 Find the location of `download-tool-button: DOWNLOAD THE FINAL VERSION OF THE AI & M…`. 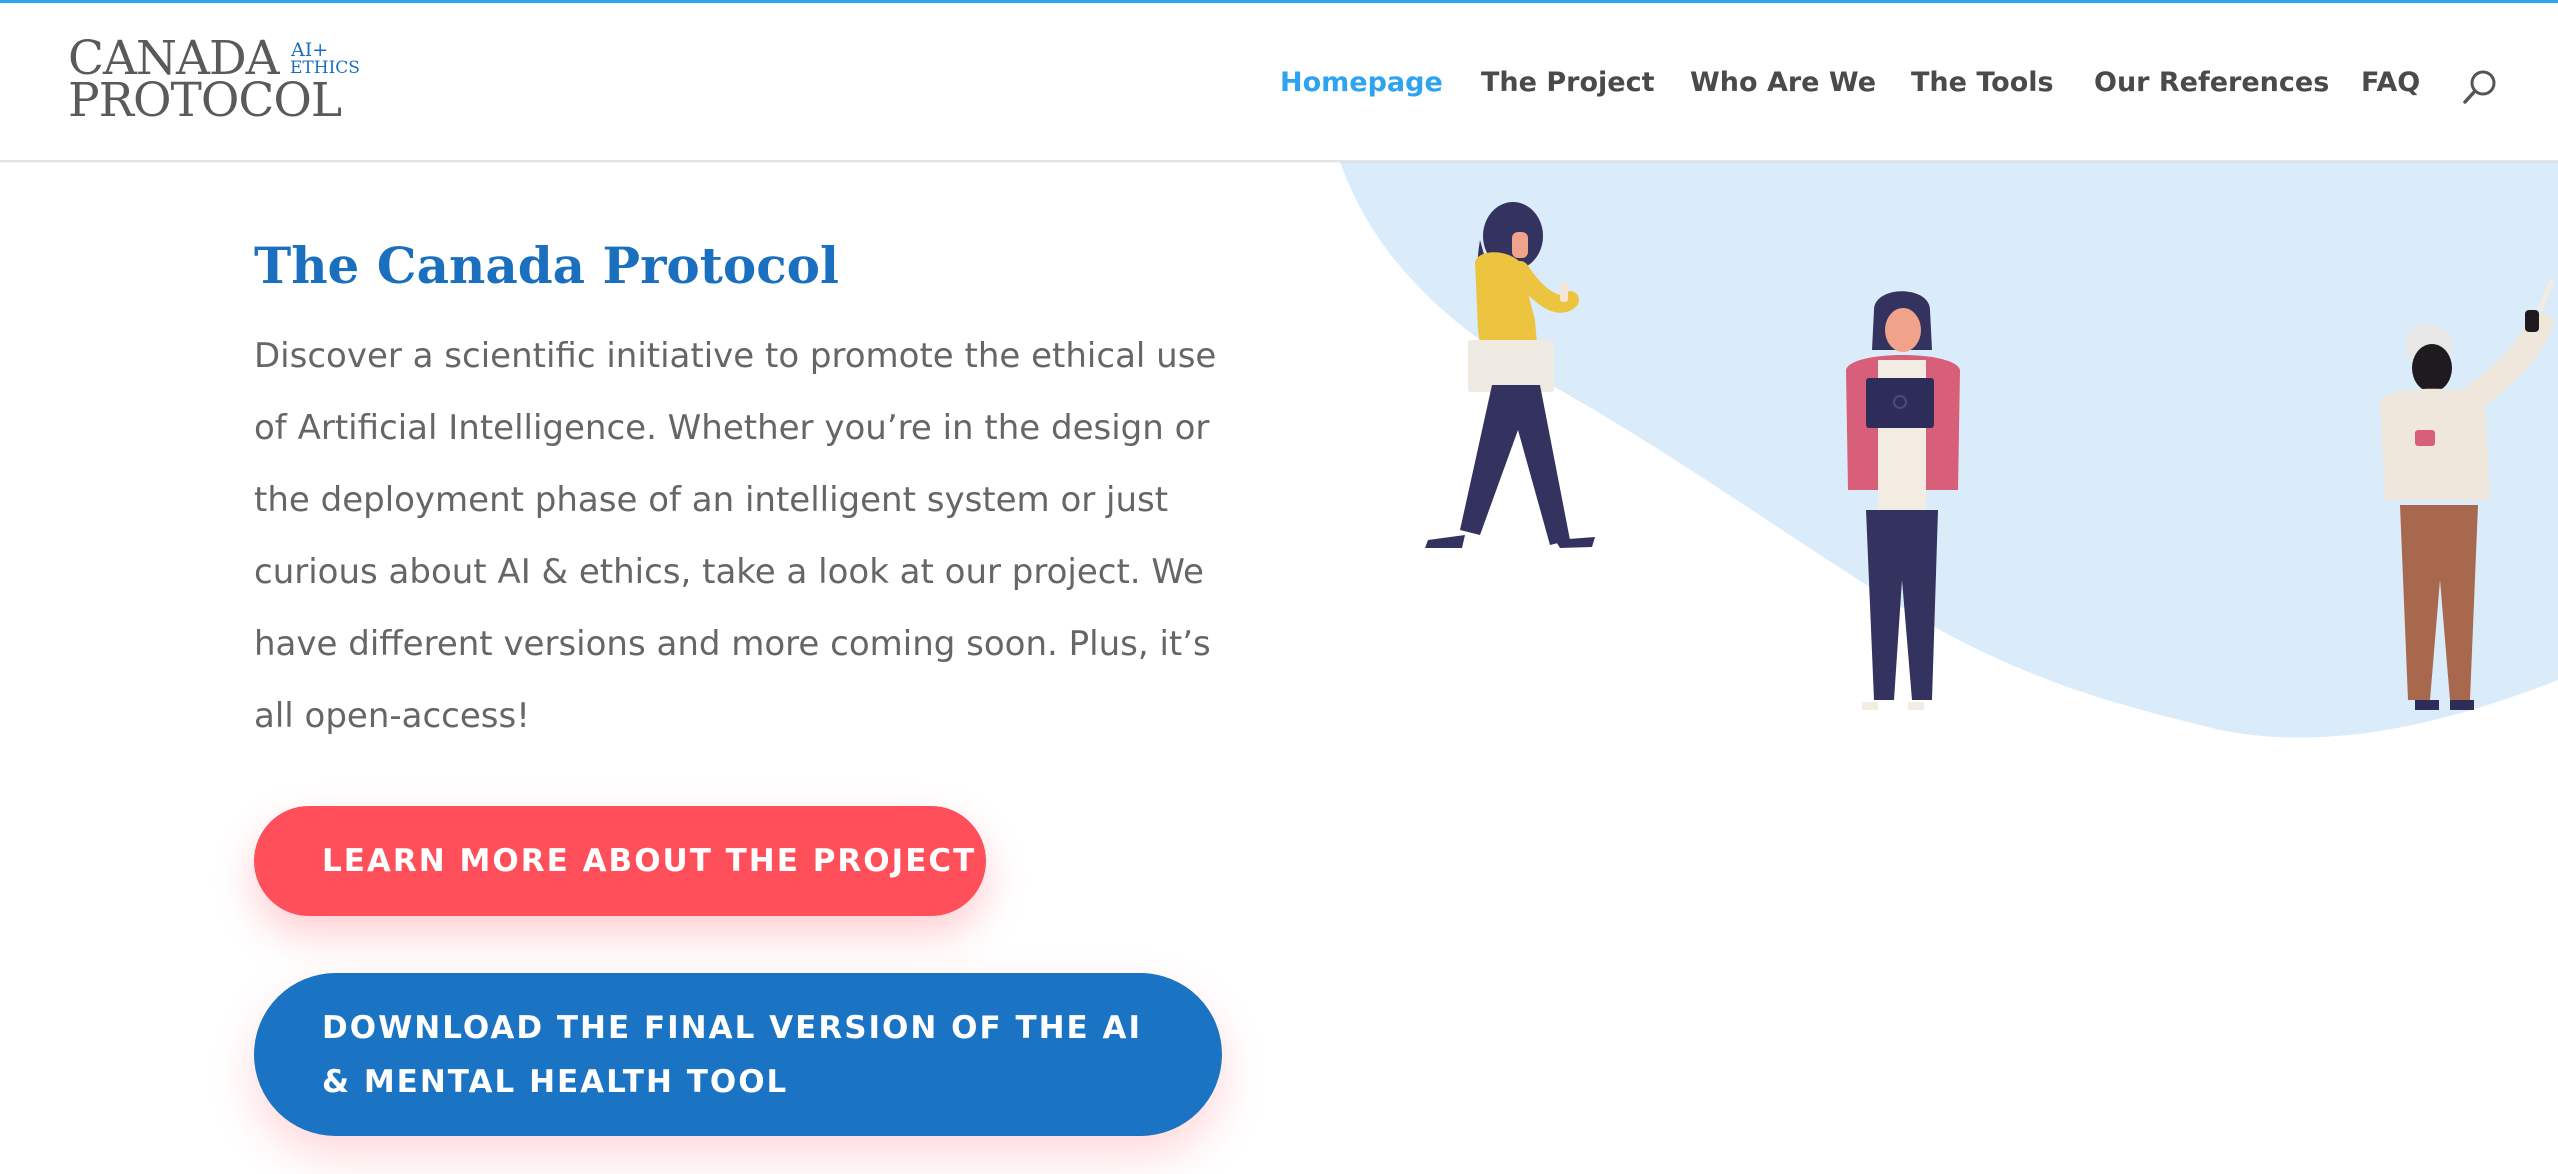

download-tool-button: DOWNLOAD THE FINAL VERSION OF THE AI & M… is located at coordinates (738, 1054).